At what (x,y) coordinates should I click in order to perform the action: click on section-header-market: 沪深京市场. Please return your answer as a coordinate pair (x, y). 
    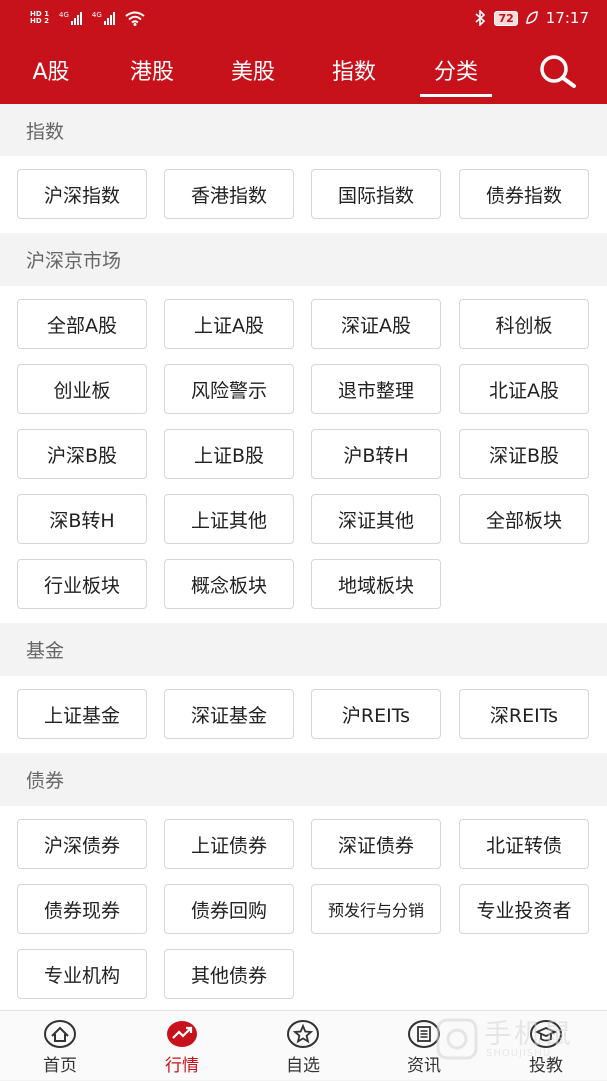
    Looking at the image, I should click on (303, 259).